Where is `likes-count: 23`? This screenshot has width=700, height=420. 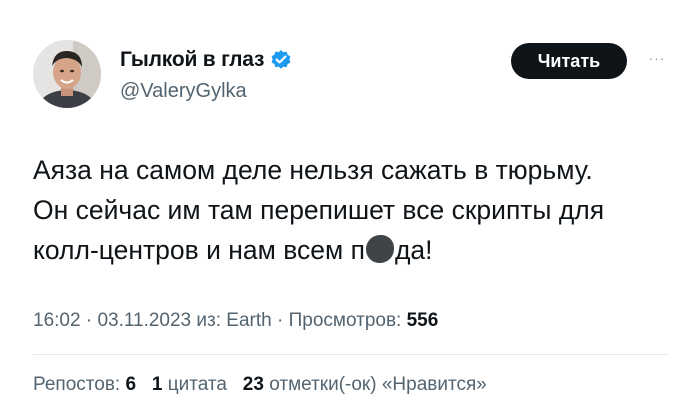
likes-count: 23 is located at coordinates (253, 384).